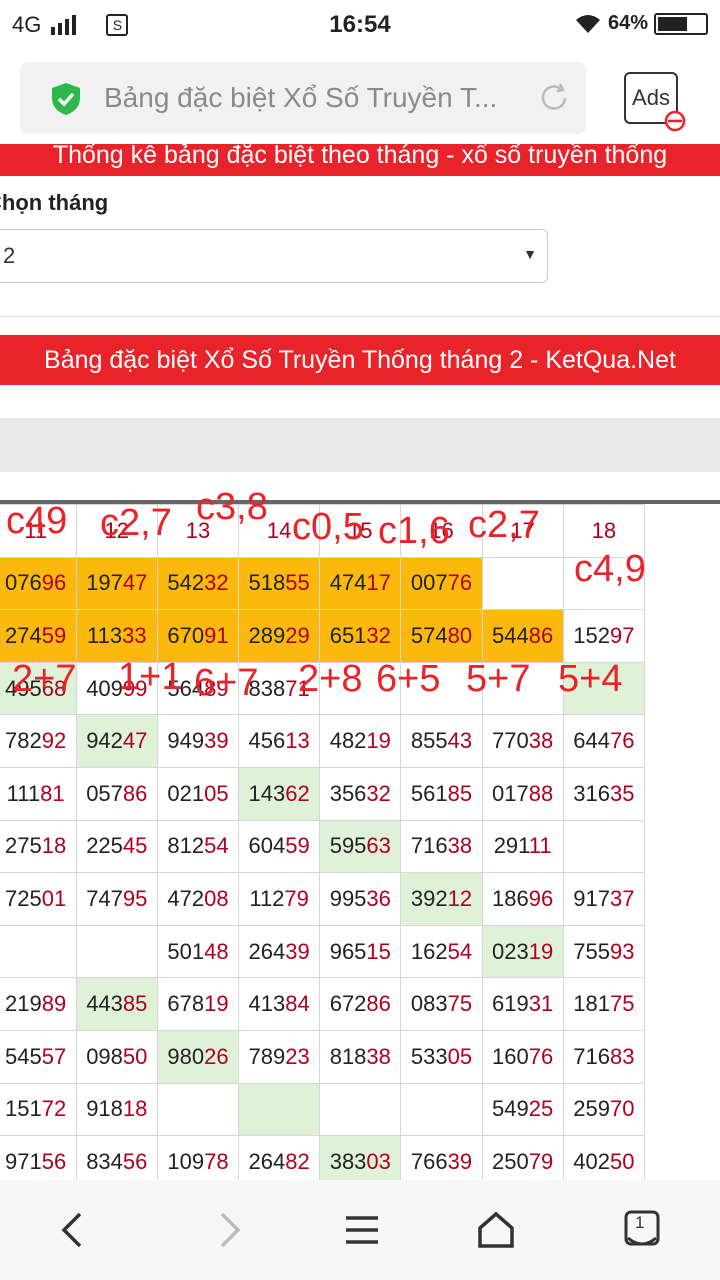  I want to click on table-cell: 01788, so click(522, 793).